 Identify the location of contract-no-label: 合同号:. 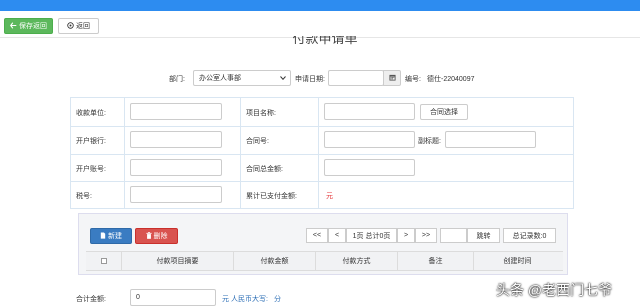
(257, 141).